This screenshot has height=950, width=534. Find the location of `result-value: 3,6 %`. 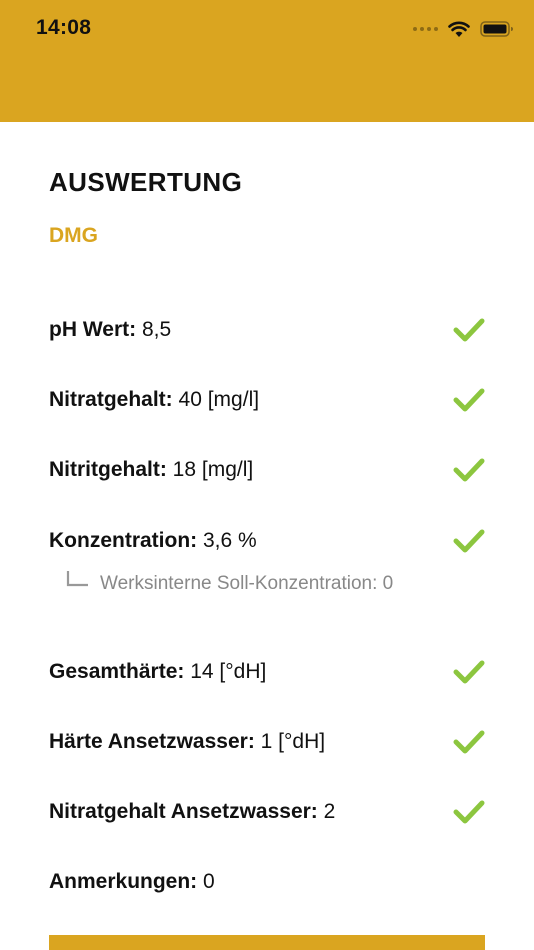

result-value: 3,6 % is located at coordinates (230, 540).